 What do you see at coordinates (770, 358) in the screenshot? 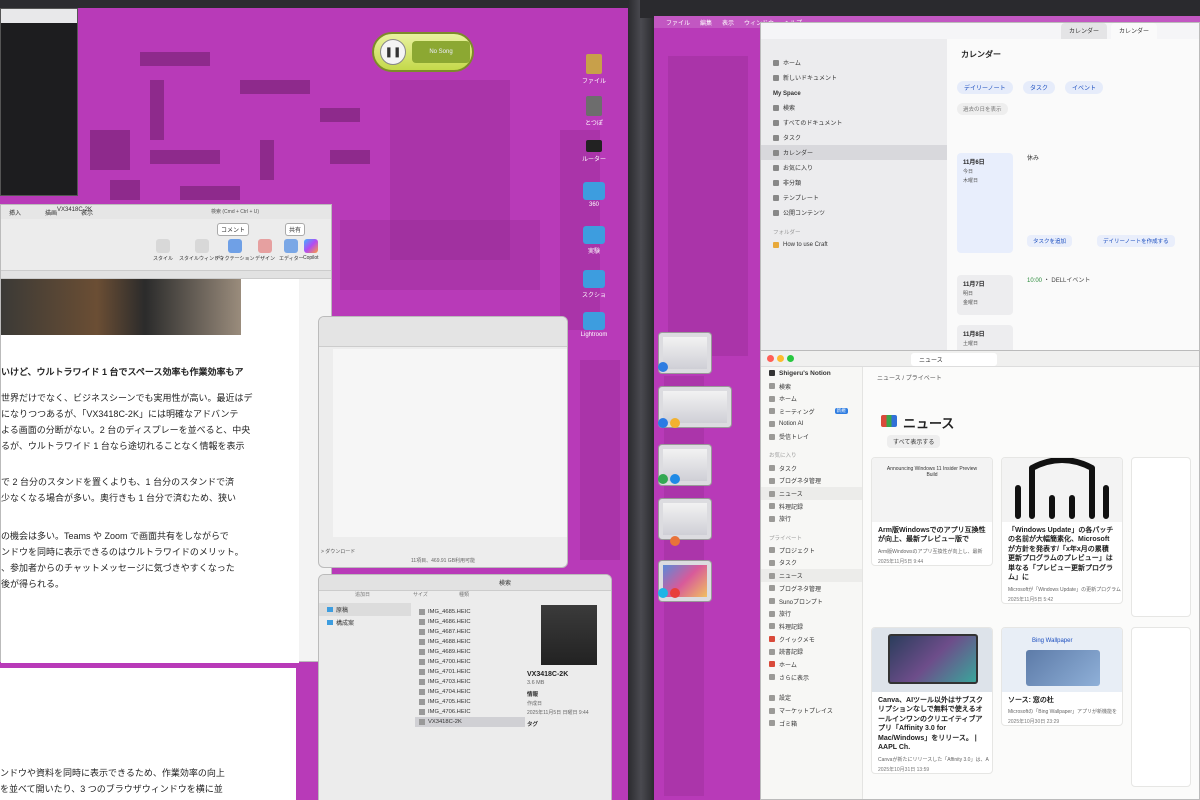
I see `close-button` at bounding box center [770, 358].